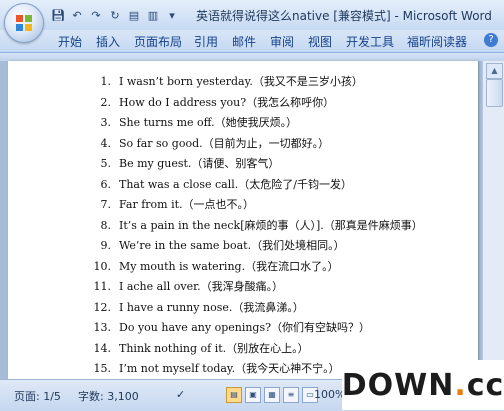 Image resolution: width=504 pixels, height=411 pixels. I want to click on full-screen-view-icon: ▣, so click(253, 395).